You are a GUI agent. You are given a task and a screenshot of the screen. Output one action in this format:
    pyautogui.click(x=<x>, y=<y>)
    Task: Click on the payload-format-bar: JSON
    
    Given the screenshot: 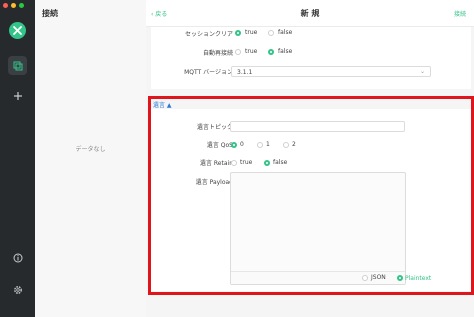 What is the action you would take?
    pyautogui.click(x=318, y=277)
    